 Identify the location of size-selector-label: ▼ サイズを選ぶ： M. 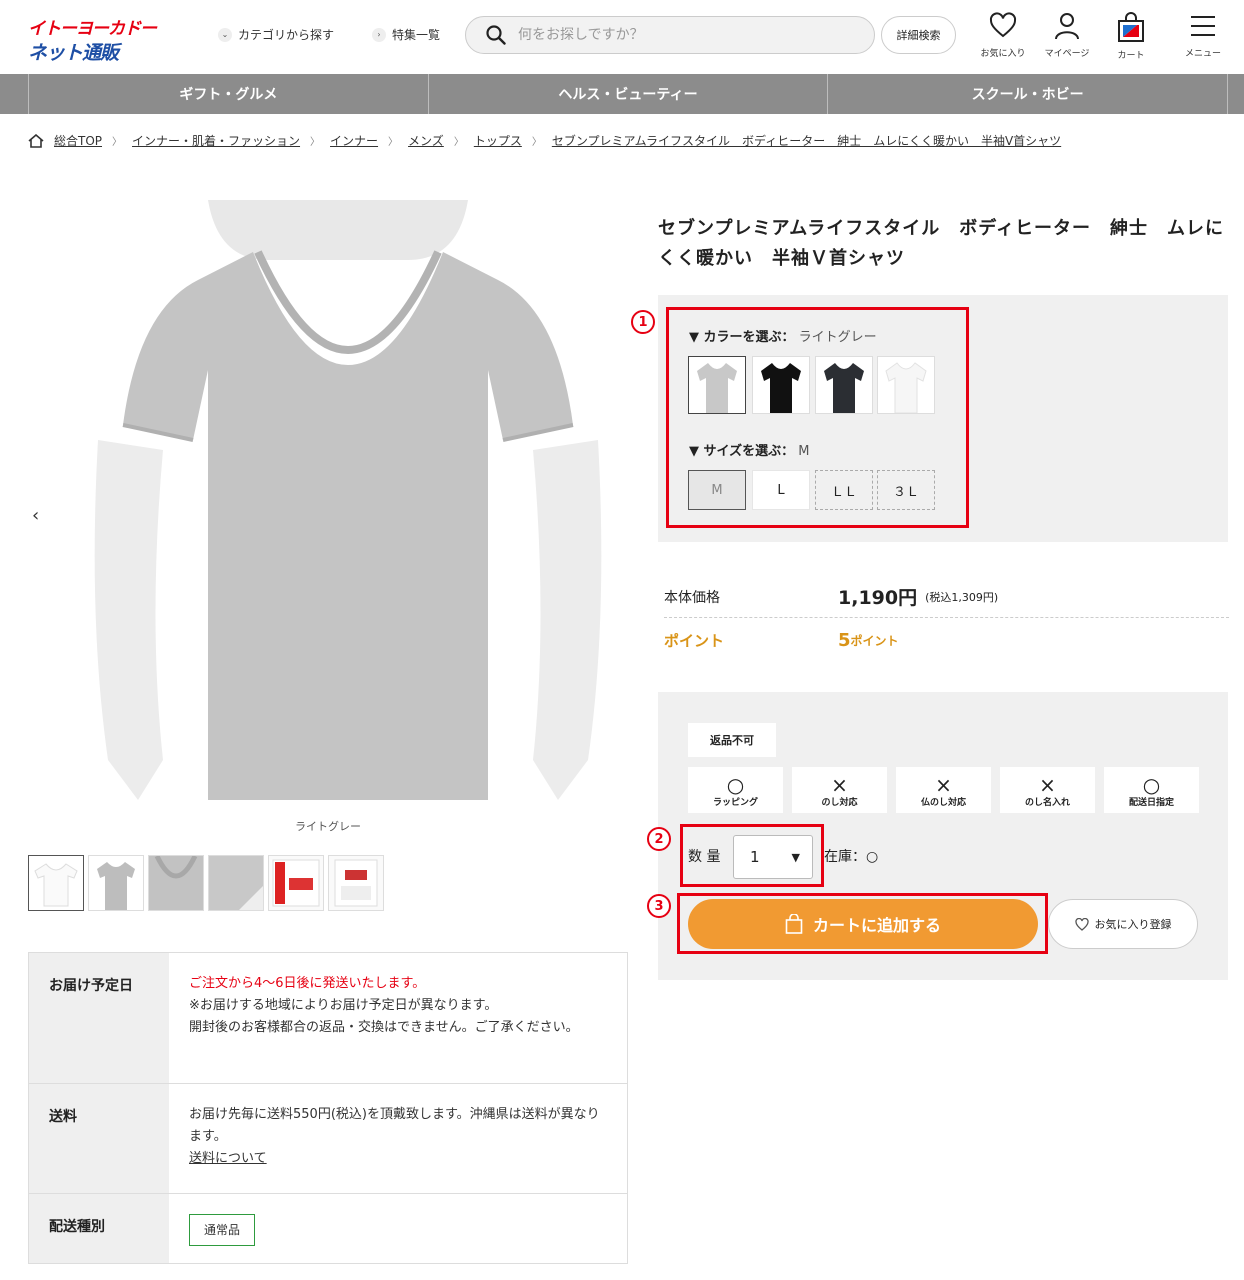
(749, 449).